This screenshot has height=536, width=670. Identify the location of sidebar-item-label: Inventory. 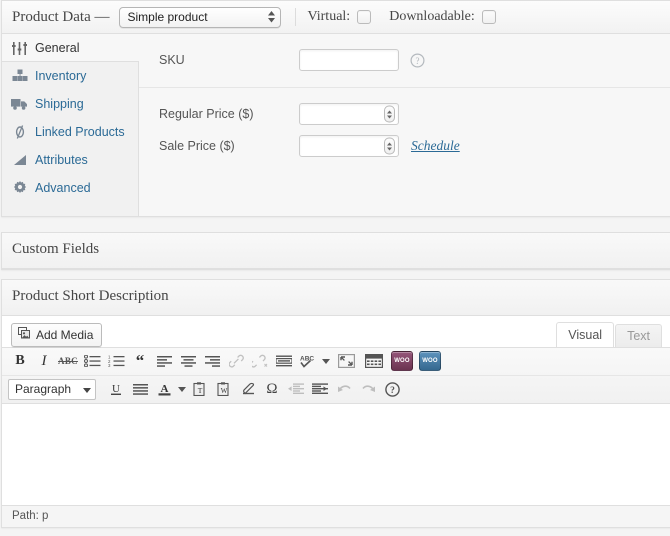
(61, 75).